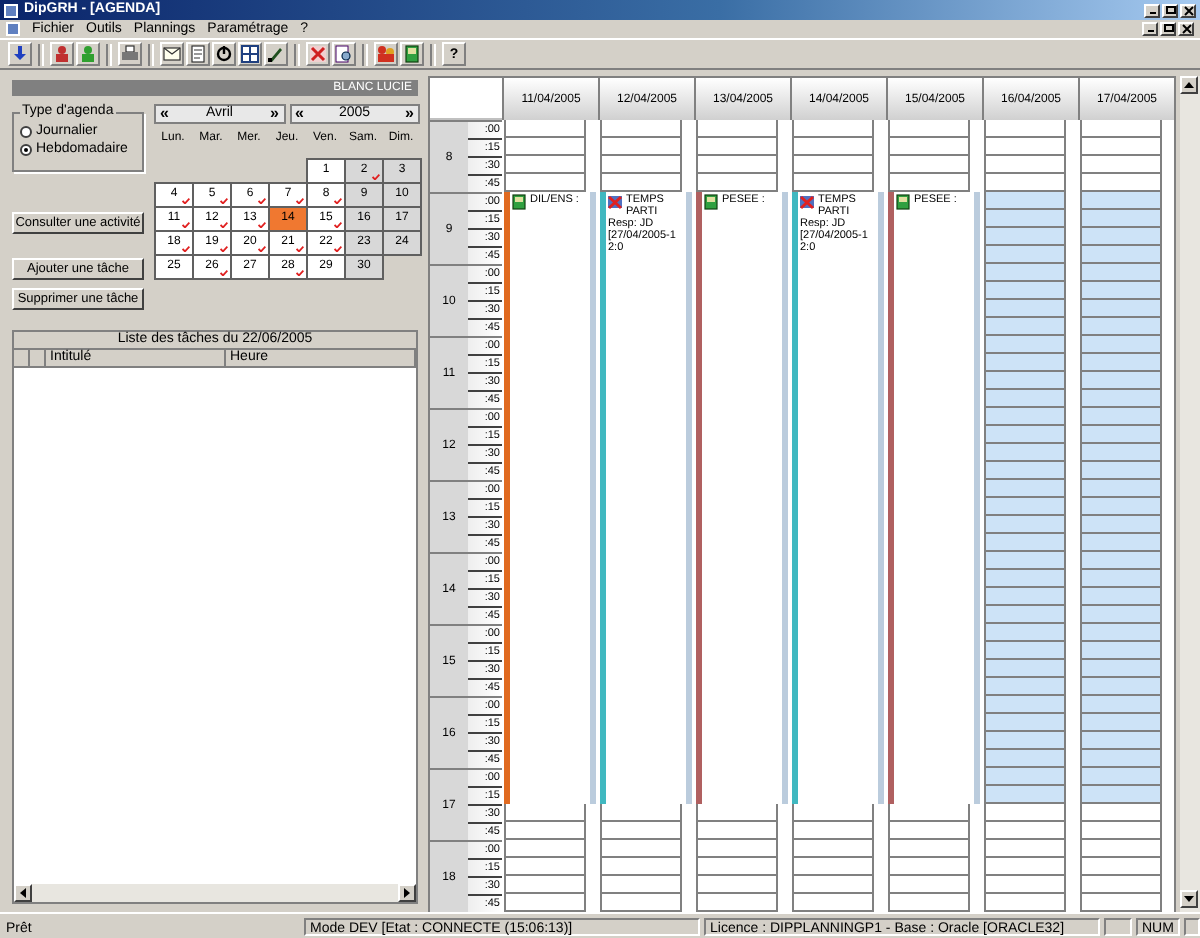 This screenshot has height=938, width=1200. What do you see at coordinates (318, 54) in the screenshot?
I see `cross-icon` at bounding box center [318, 54].